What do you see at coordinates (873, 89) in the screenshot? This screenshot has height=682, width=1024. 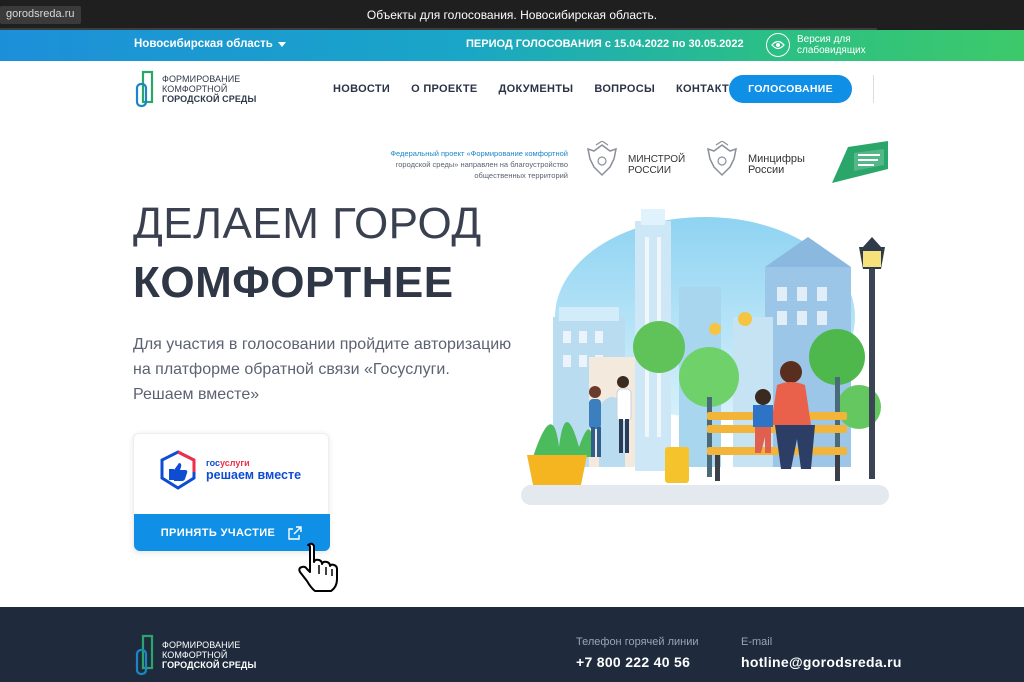 I see `nav-divider` at bounding box center [873, 89].